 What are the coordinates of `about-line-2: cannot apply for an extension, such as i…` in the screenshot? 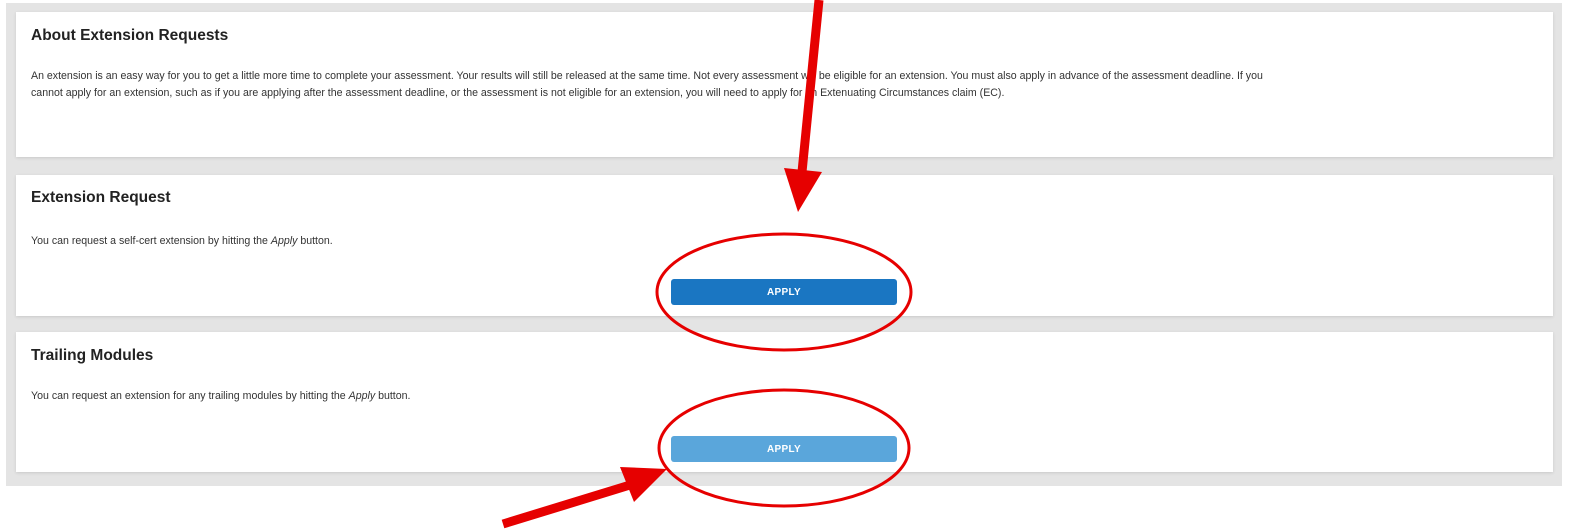 It's located at (518, 93).